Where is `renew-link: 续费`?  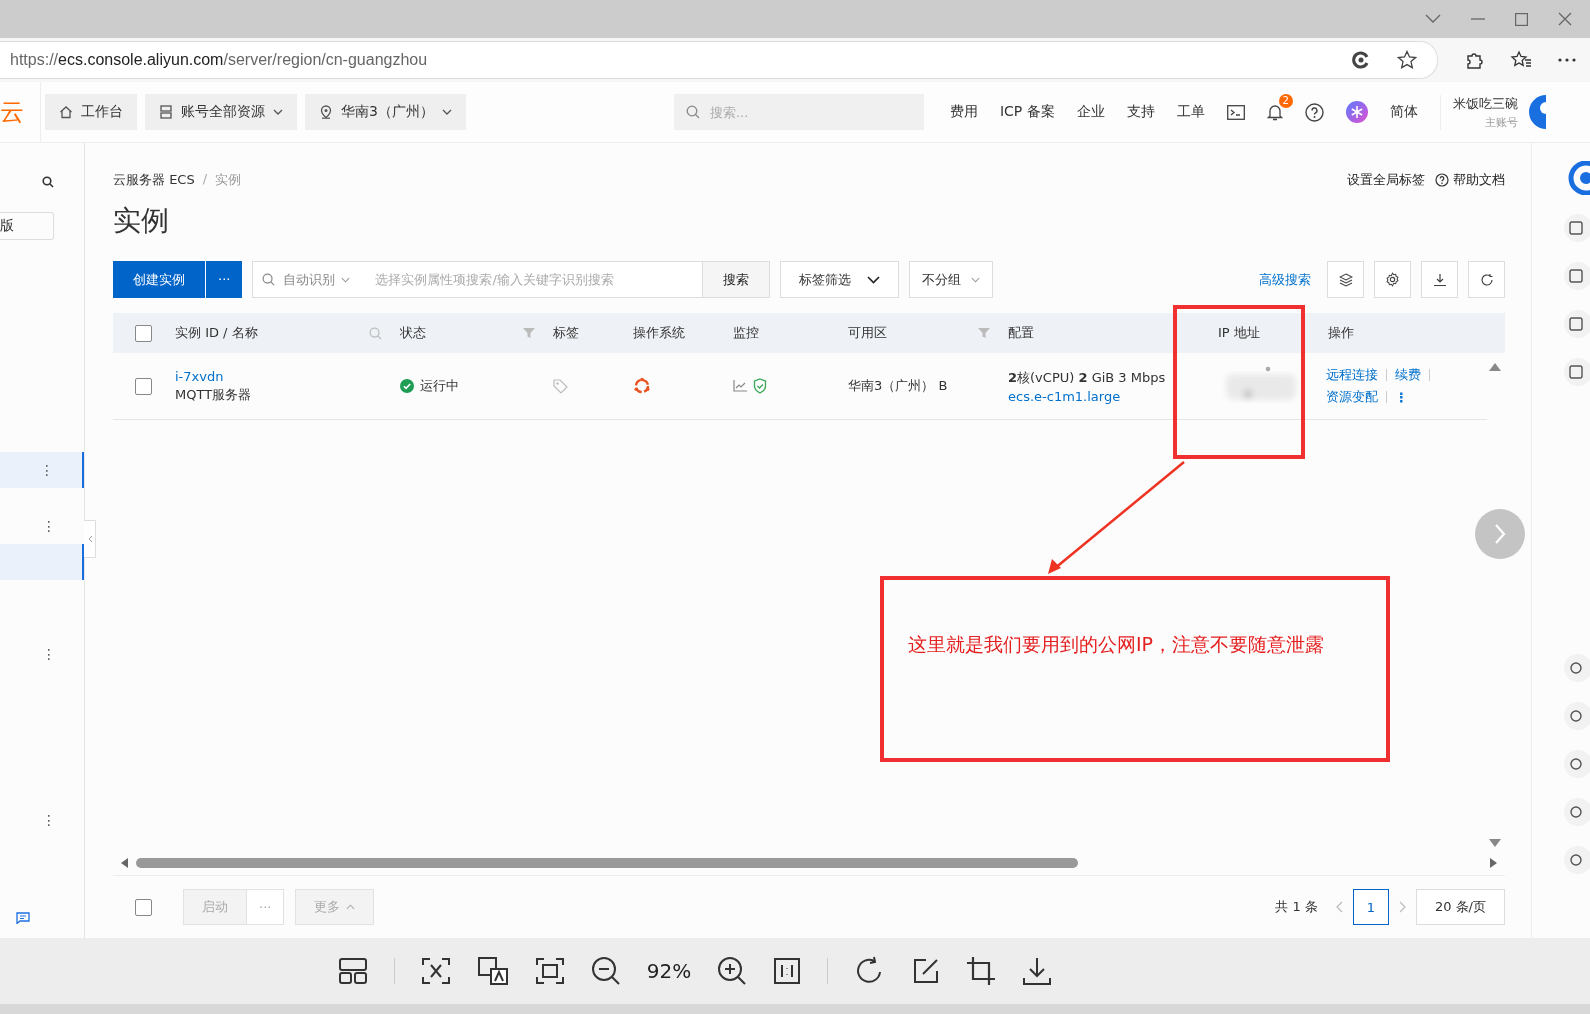
renew-link: 续费 is located at coordinates (1408, 375).